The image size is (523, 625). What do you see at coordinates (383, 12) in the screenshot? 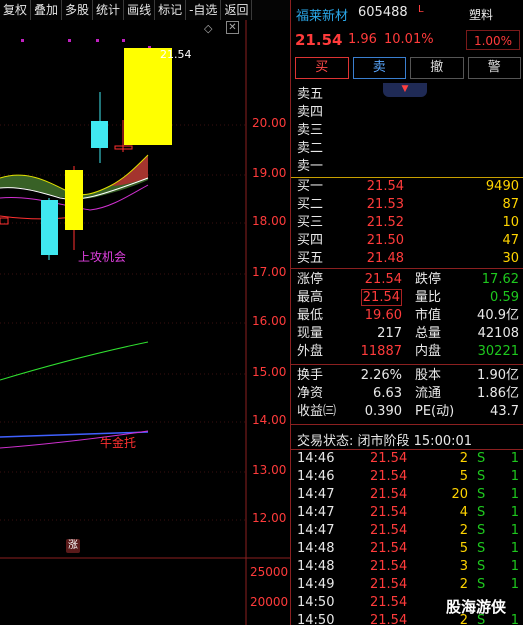
I see `stock-code: 605488` at bounding box center [383, 12].